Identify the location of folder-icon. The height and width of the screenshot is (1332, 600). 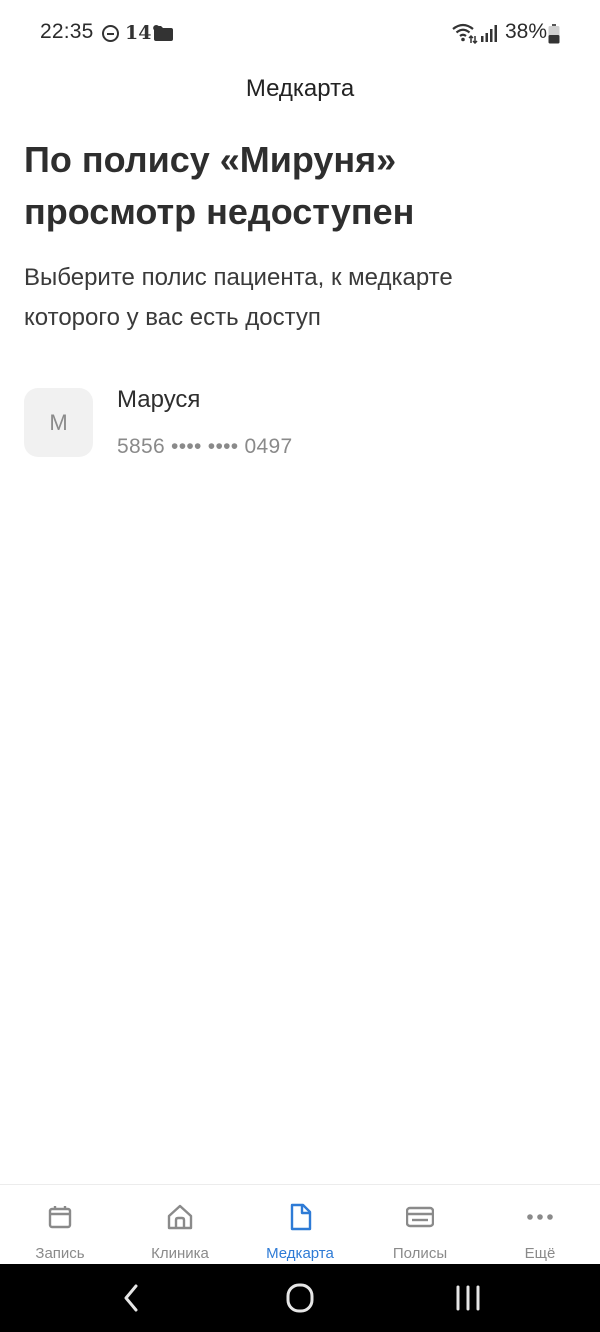
(163, 33).